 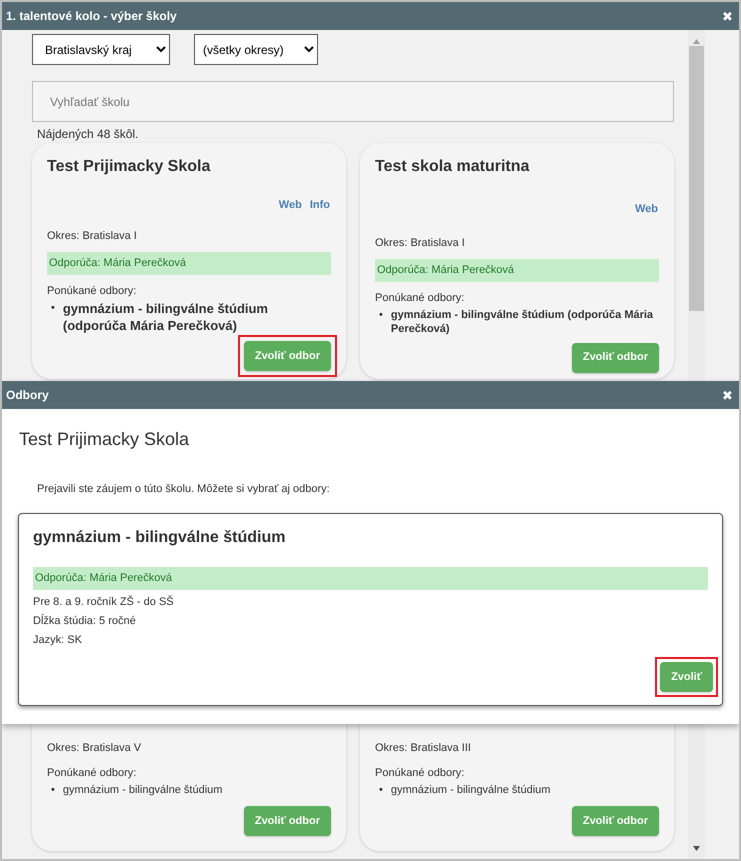 I want to click on result-count: Nájdených 48 škôl., so click(x=88, y=134).